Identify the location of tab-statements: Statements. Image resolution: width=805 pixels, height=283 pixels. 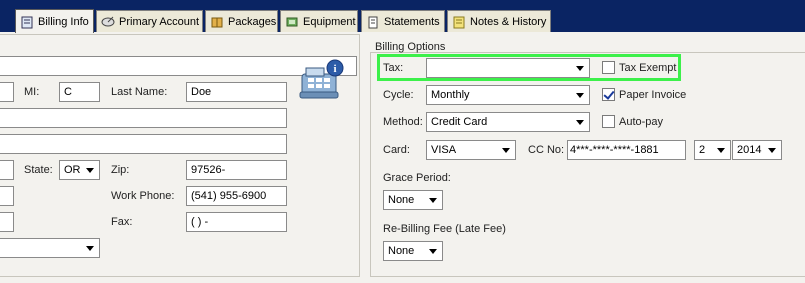
(403, 21).